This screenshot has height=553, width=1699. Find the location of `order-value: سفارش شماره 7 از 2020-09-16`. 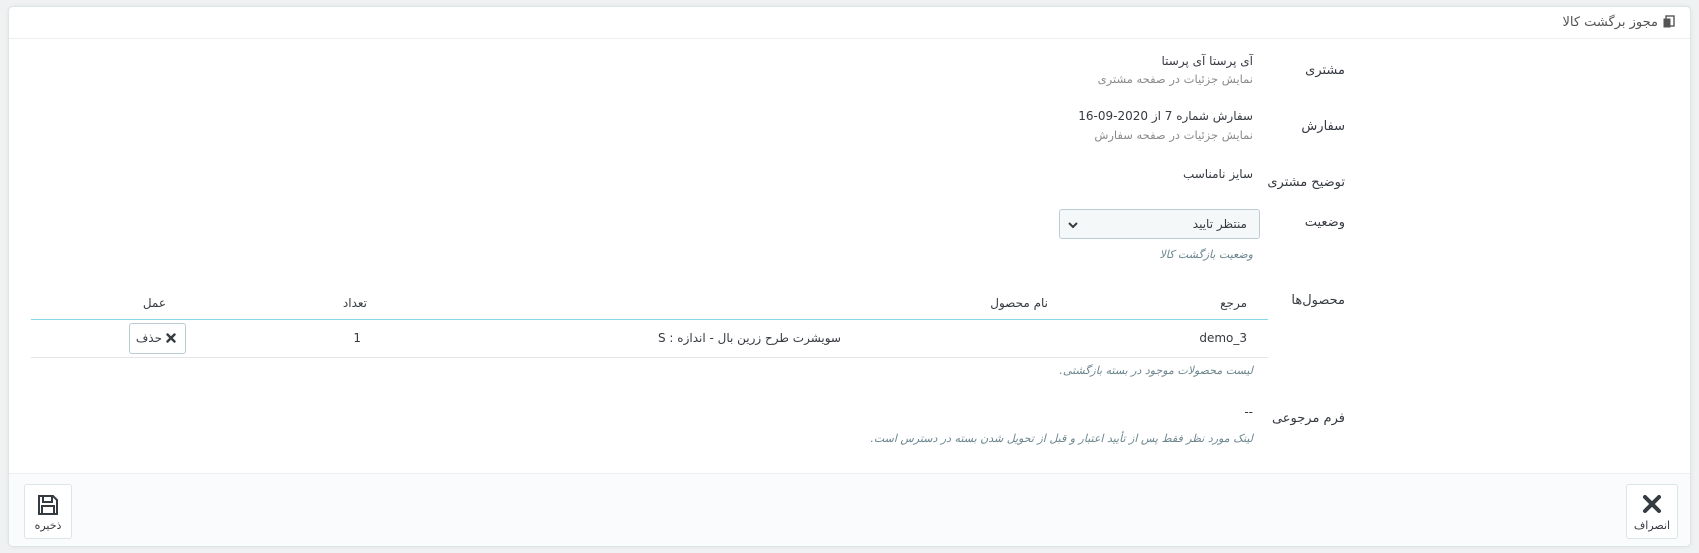

order-value: سفارش شماره 7 از 2020-09-16 is located at coordinates (1165, 116).